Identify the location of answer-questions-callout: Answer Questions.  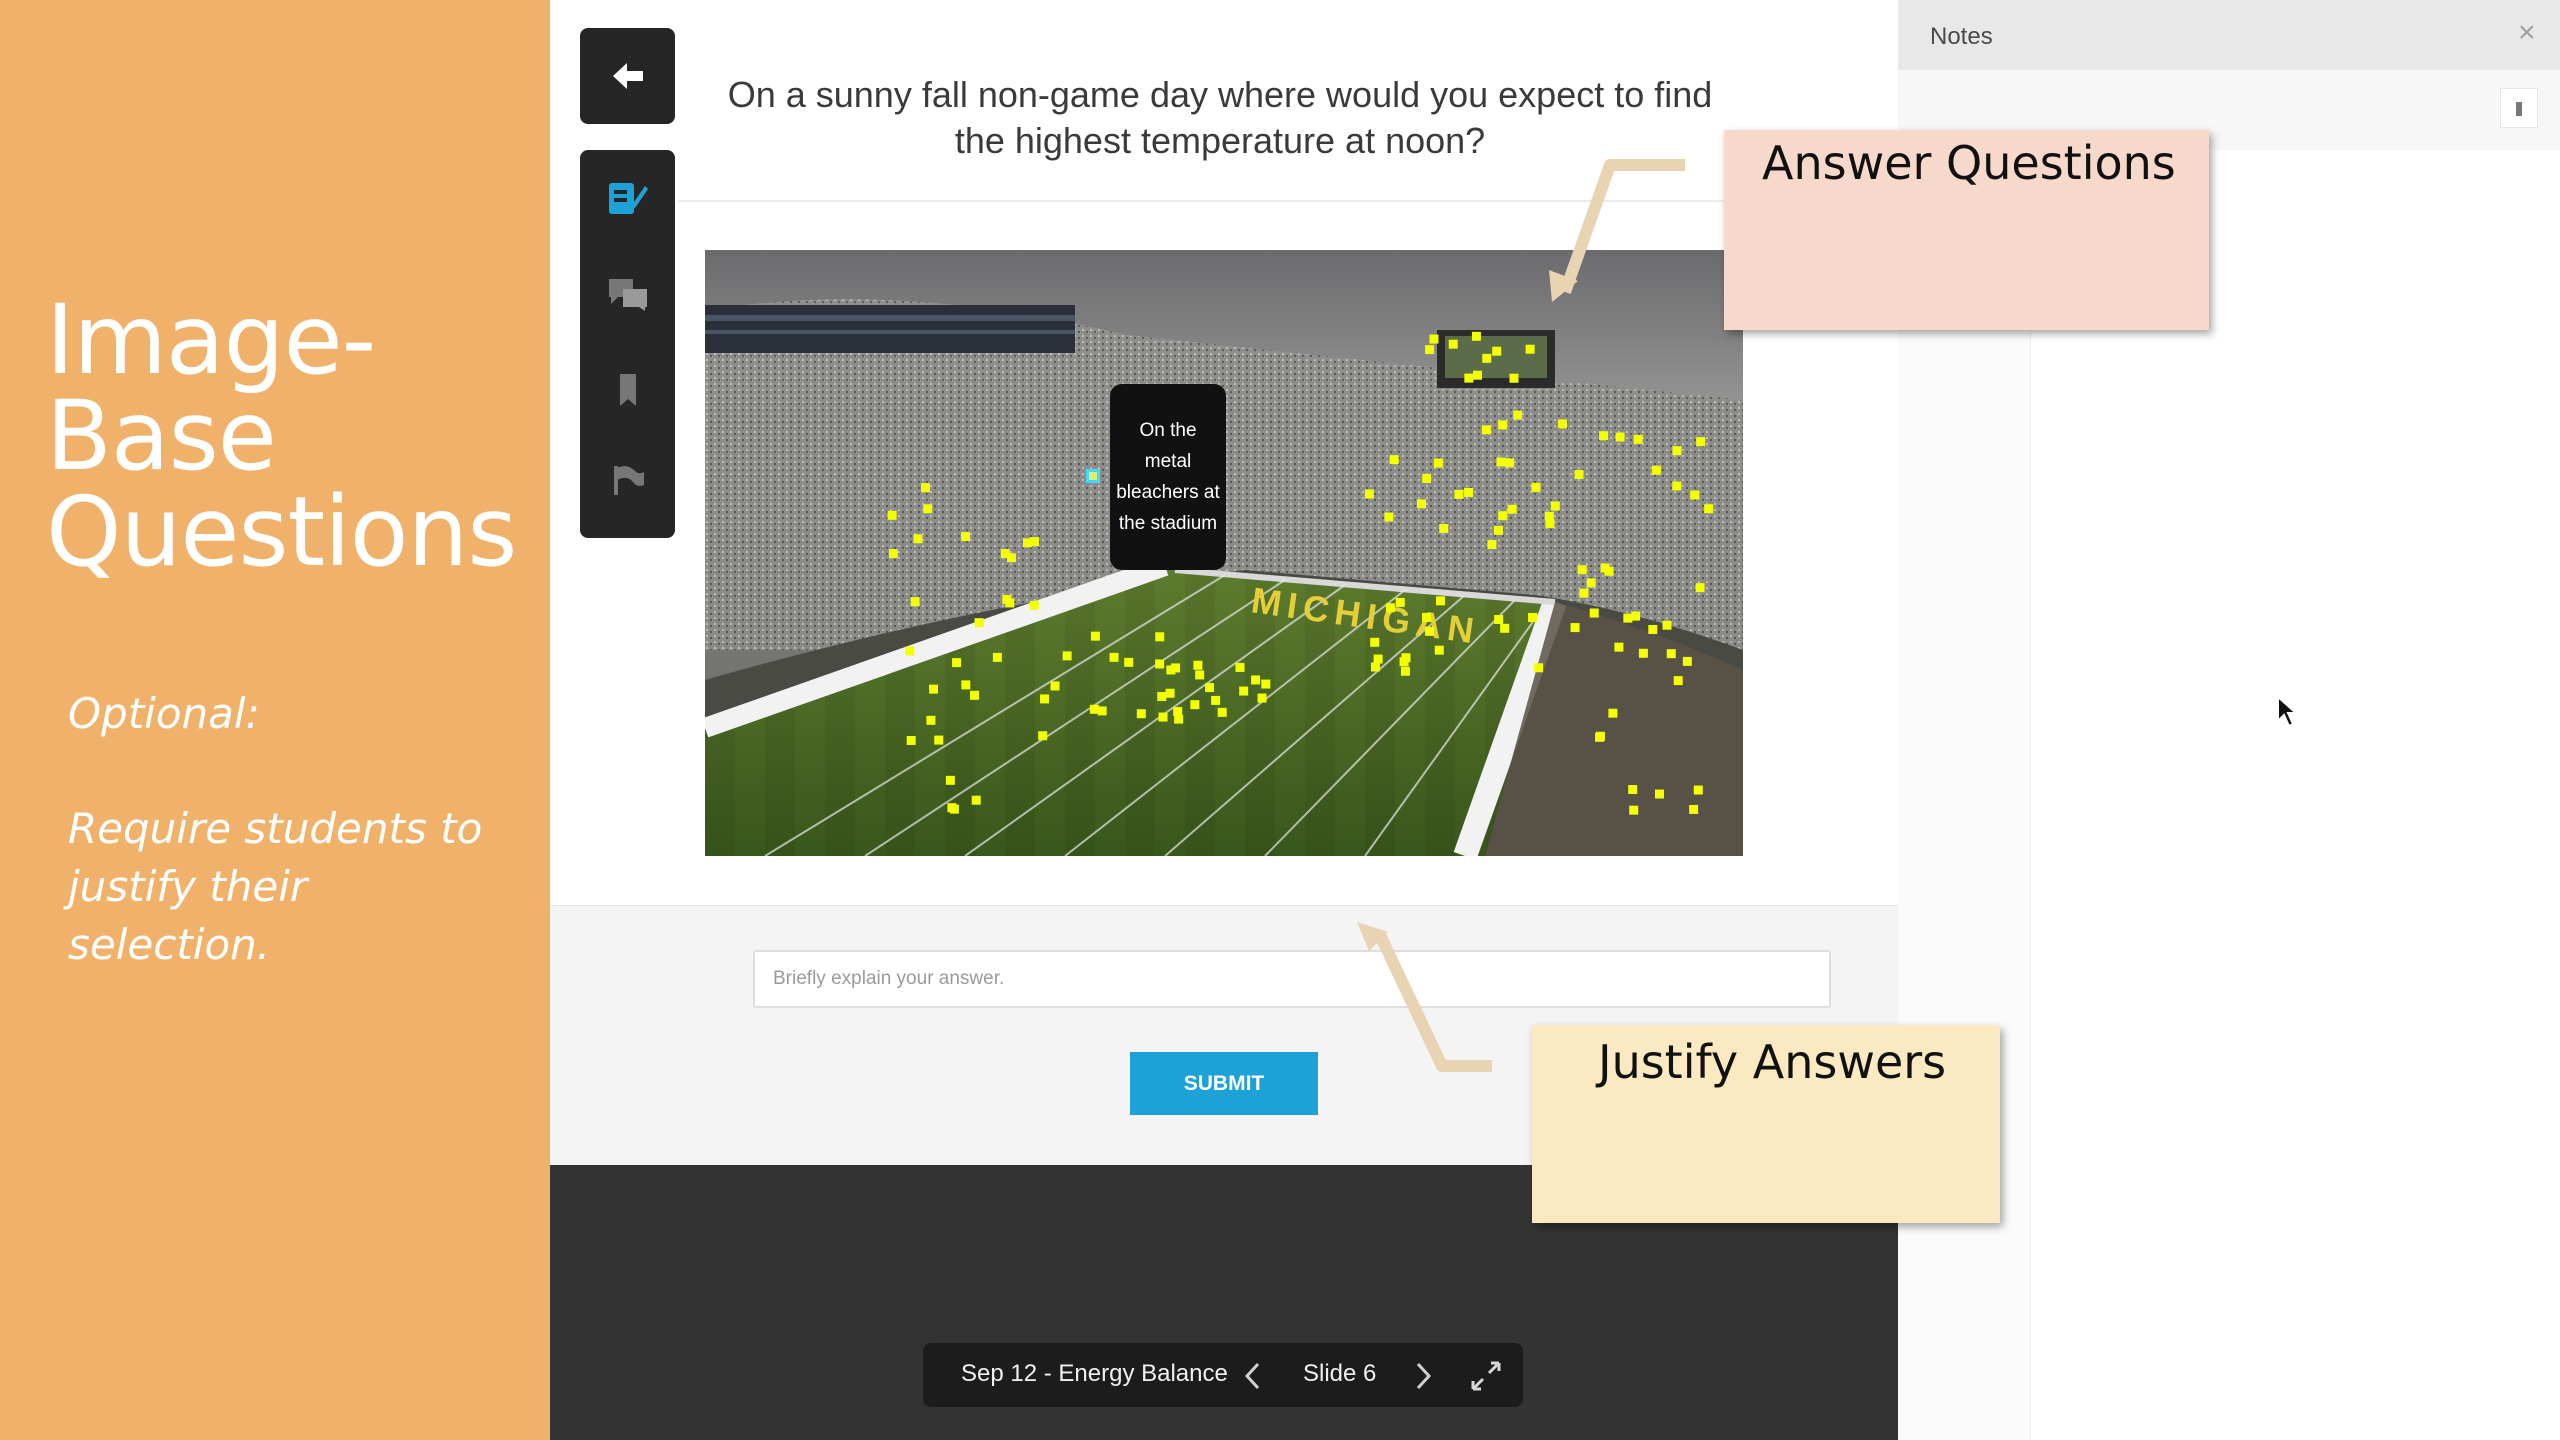
(1966, 230).